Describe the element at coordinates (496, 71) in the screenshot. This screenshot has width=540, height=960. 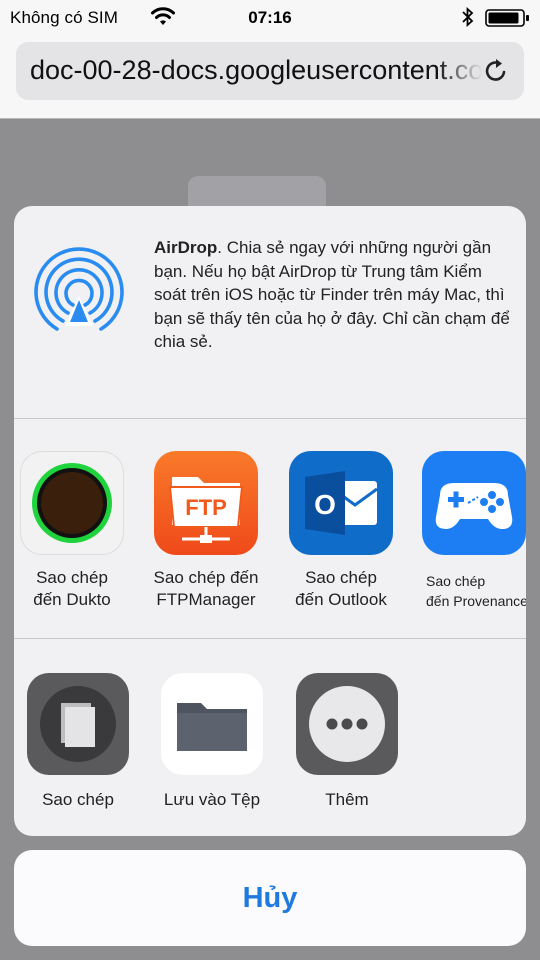
I see `reload-icon` at that location.